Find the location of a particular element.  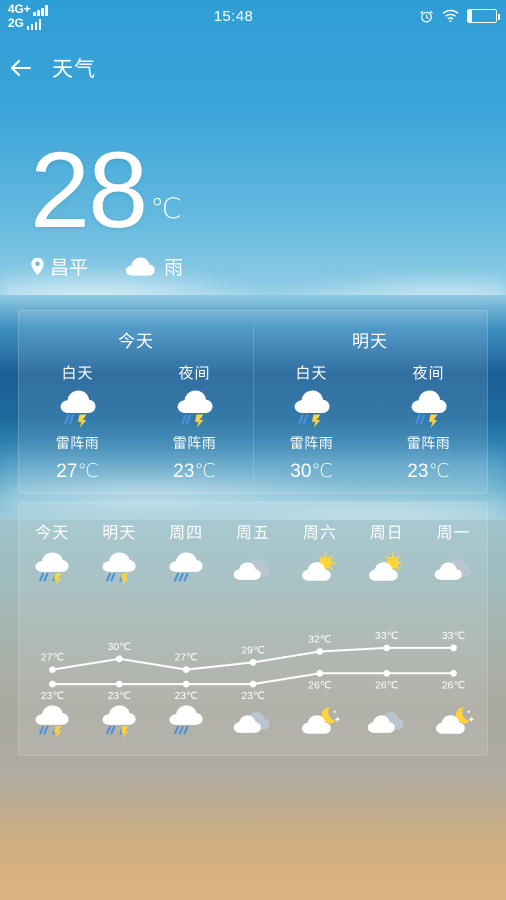

condition-text: 雨 is located at coordinates (174, 269).